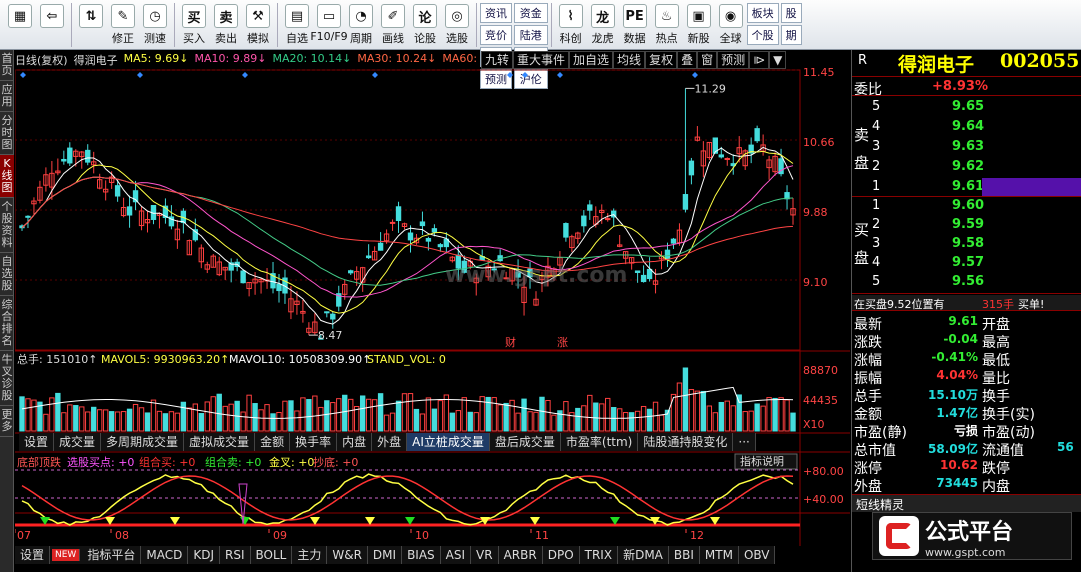  I want to click on month-label: 09, so click(280, 535).